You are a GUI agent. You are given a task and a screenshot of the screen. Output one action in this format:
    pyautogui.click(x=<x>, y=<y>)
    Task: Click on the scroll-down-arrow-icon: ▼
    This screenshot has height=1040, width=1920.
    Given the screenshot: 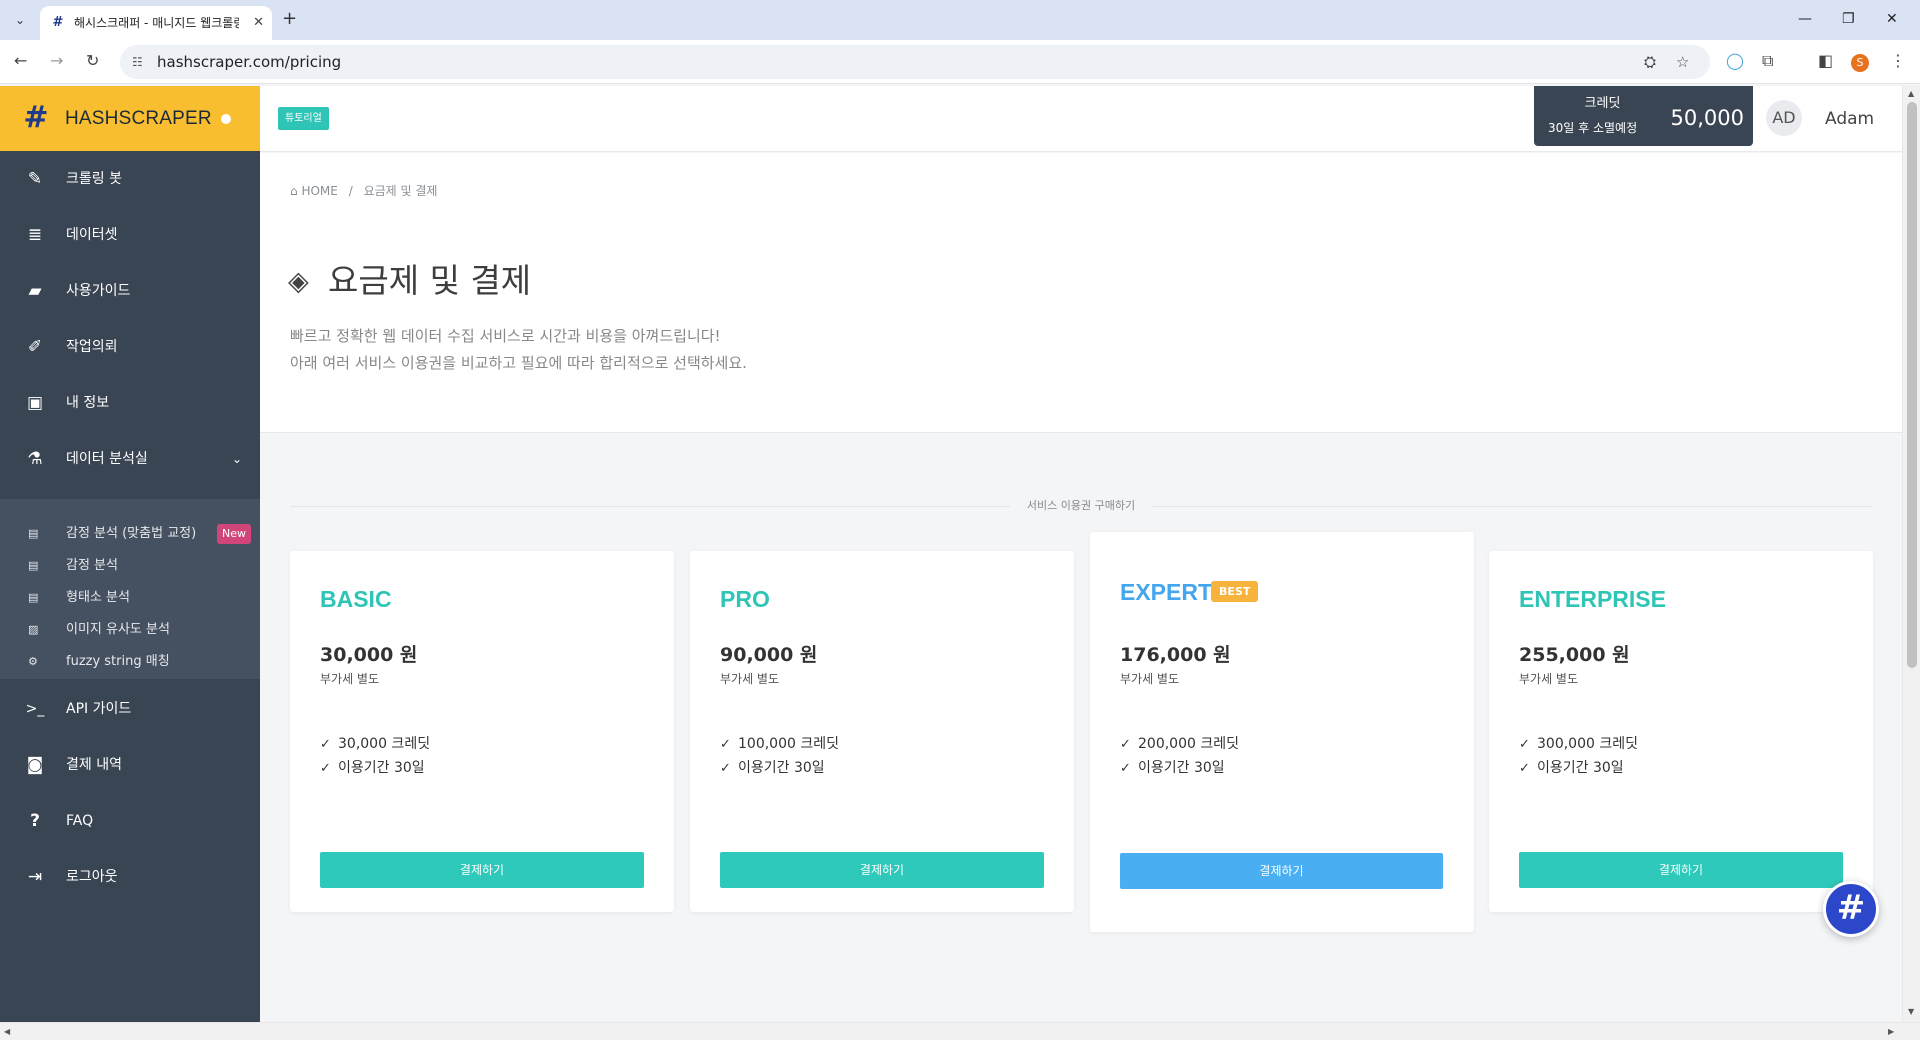 What is the action you would take?
    pyautogui.click(x=1911, y=1012)
    